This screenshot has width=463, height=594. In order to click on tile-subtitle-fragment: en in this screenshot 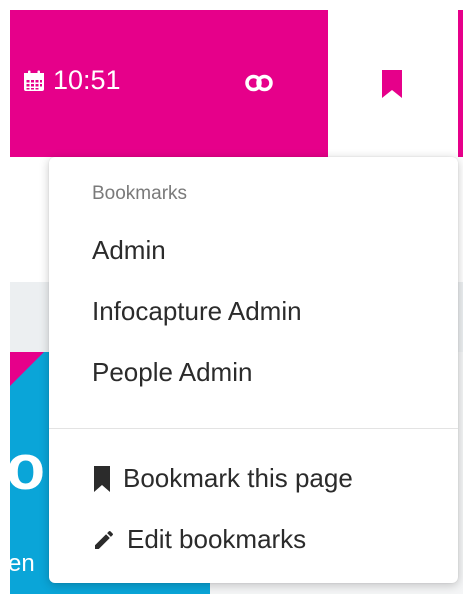, I will do `click(22, 563)`.